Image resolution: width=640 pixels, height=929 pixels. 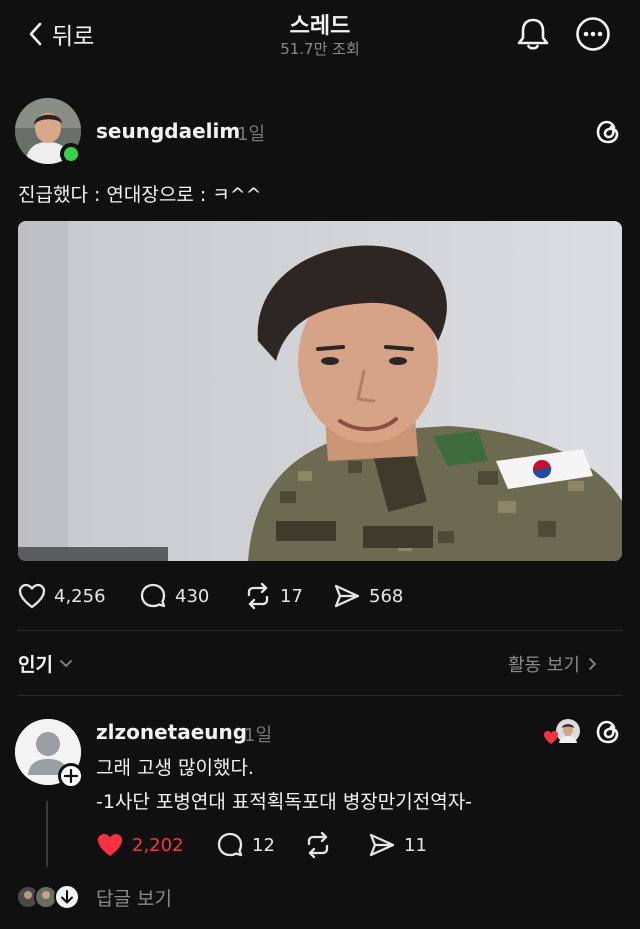 What do you see at coordinates (544, 665) in the screenshot?
I see `activity-label: 활동 보기` at bounding box center [544, 665].